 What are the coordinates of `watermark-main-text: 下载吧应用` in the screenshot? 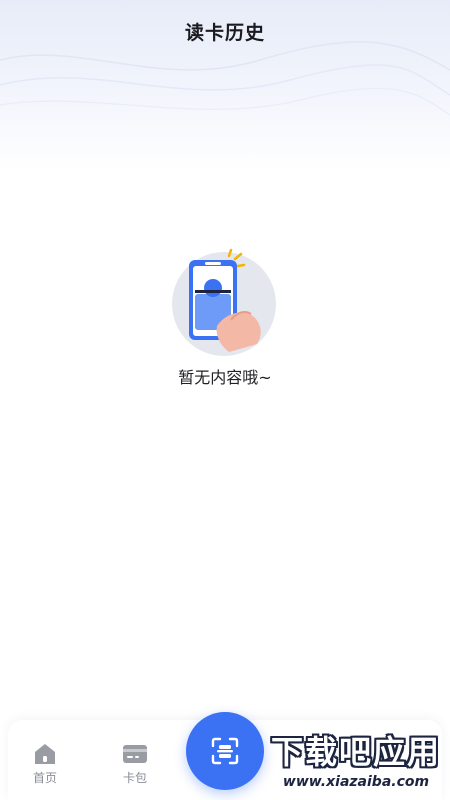 It's located at (355, 752).